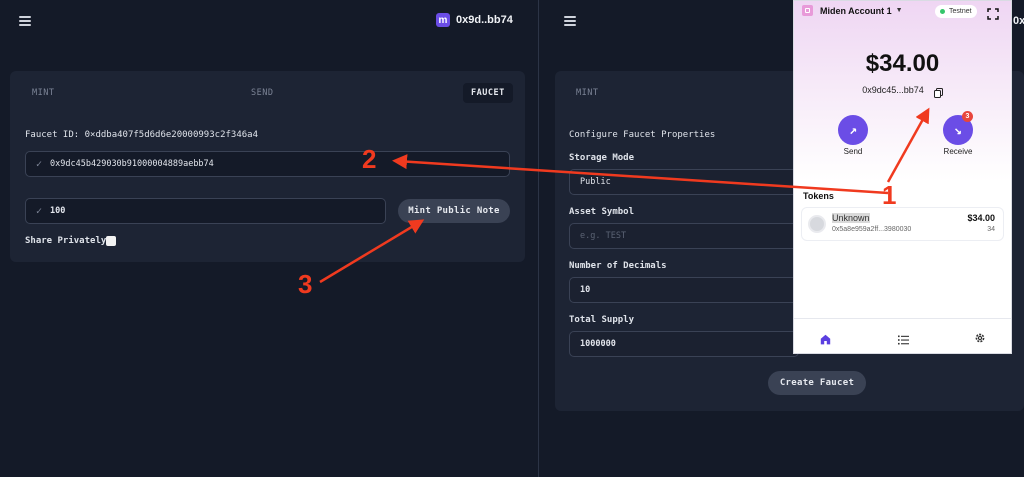 Image resolution: width=1024 pixels, height=477 pixels. I want to click on account-address-partial: 0x, so click(1018, 21).